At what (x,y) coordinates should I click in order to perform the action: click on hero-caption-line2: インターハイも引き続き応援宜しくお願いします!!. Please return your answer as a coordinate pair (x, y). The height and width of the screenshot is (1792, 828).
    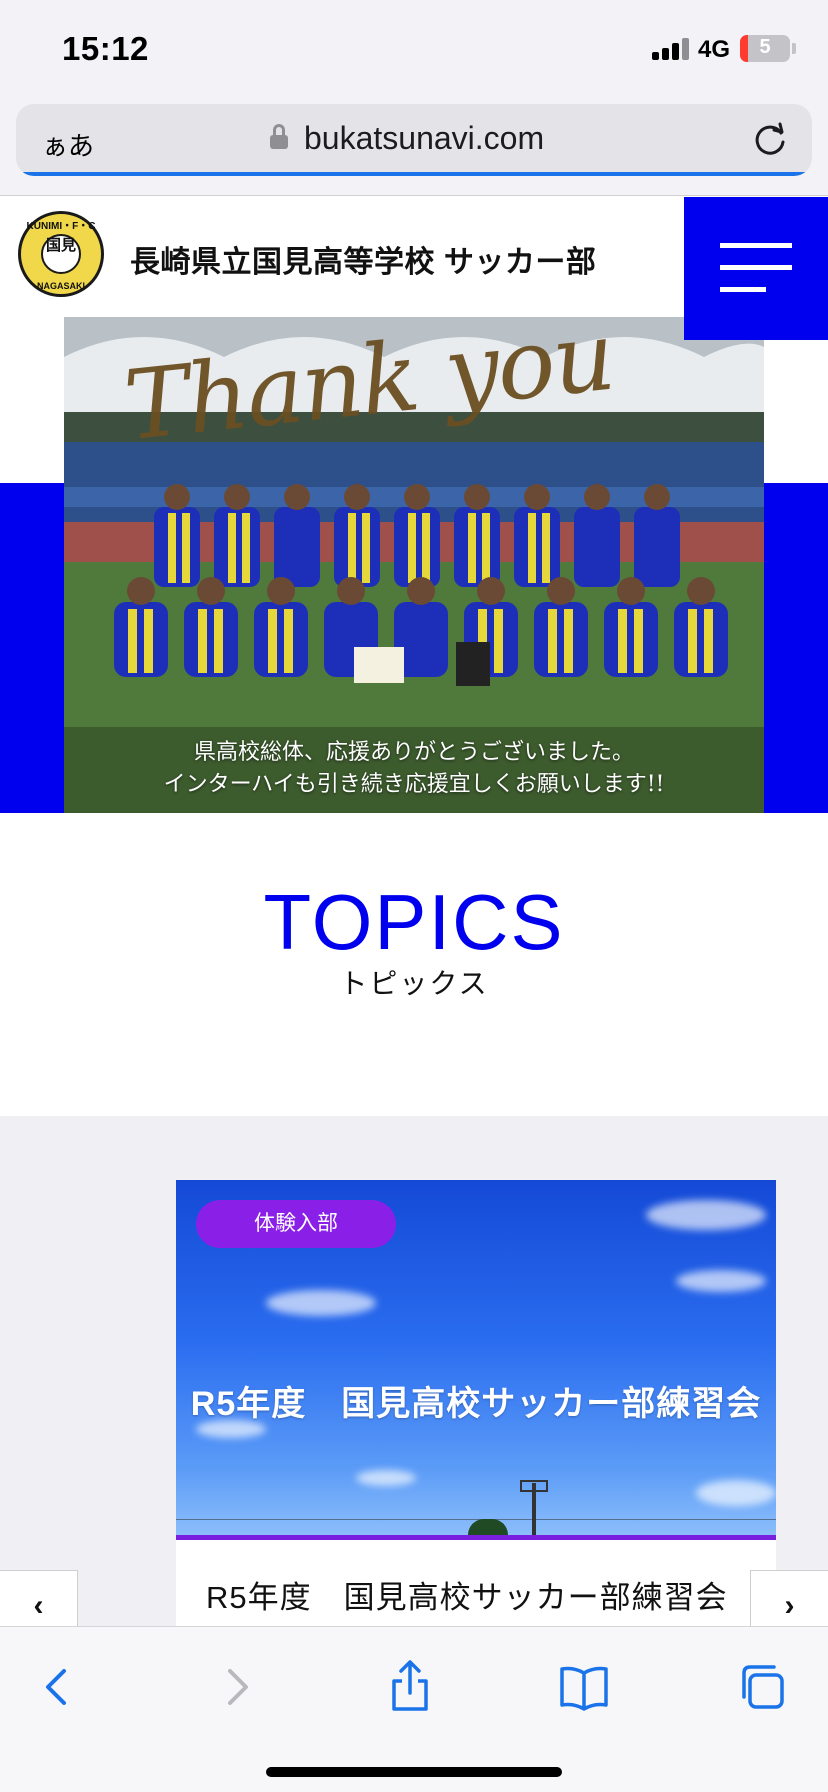
    Looking at the image, I should click on (414, 784).